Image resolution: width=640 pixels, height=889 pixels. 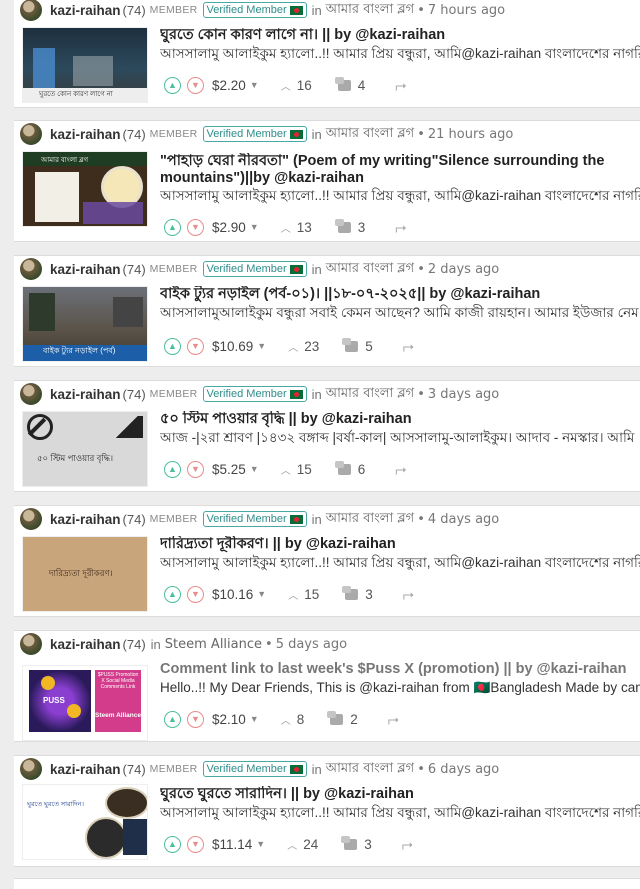 What do you see at coordinates (85, 822) in the screenshot?
I see `post-thumbnail: ঘুরতে ঘুরতে সারাদিন।` at bounding box center [85, 822].